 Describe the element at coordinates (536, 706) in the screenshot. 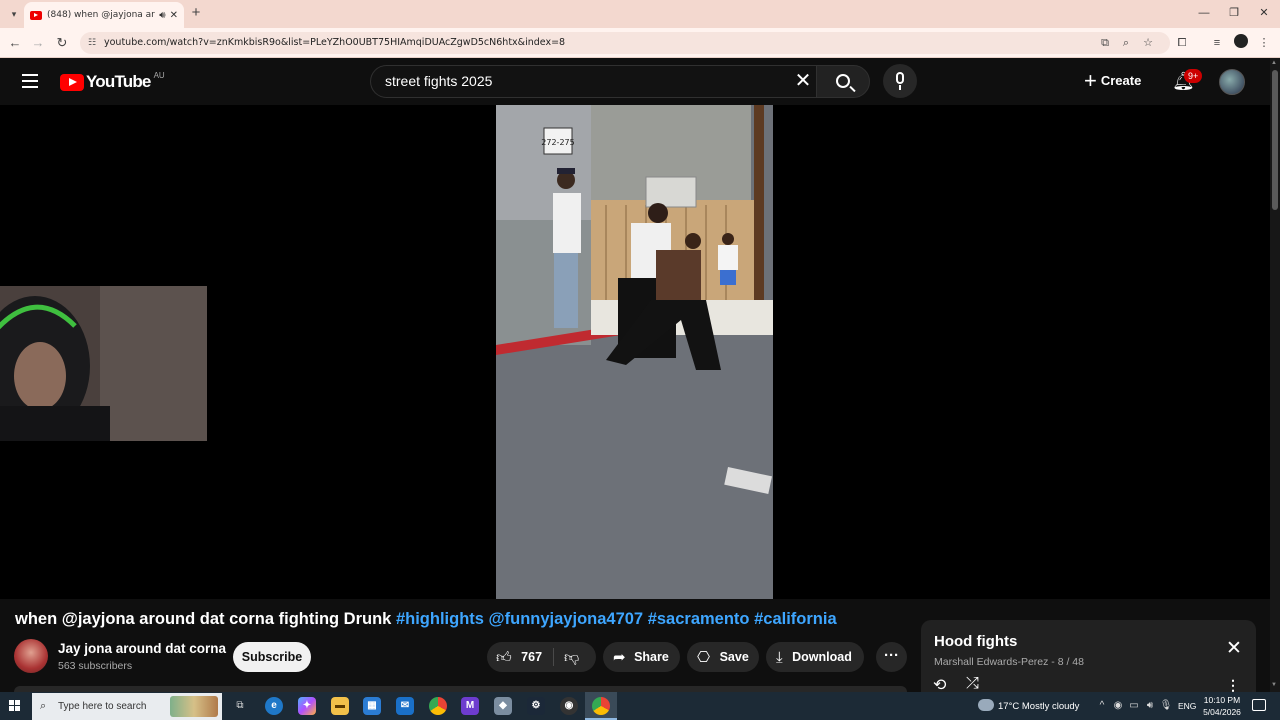

I see `steam-icon: ⚙` at that location.